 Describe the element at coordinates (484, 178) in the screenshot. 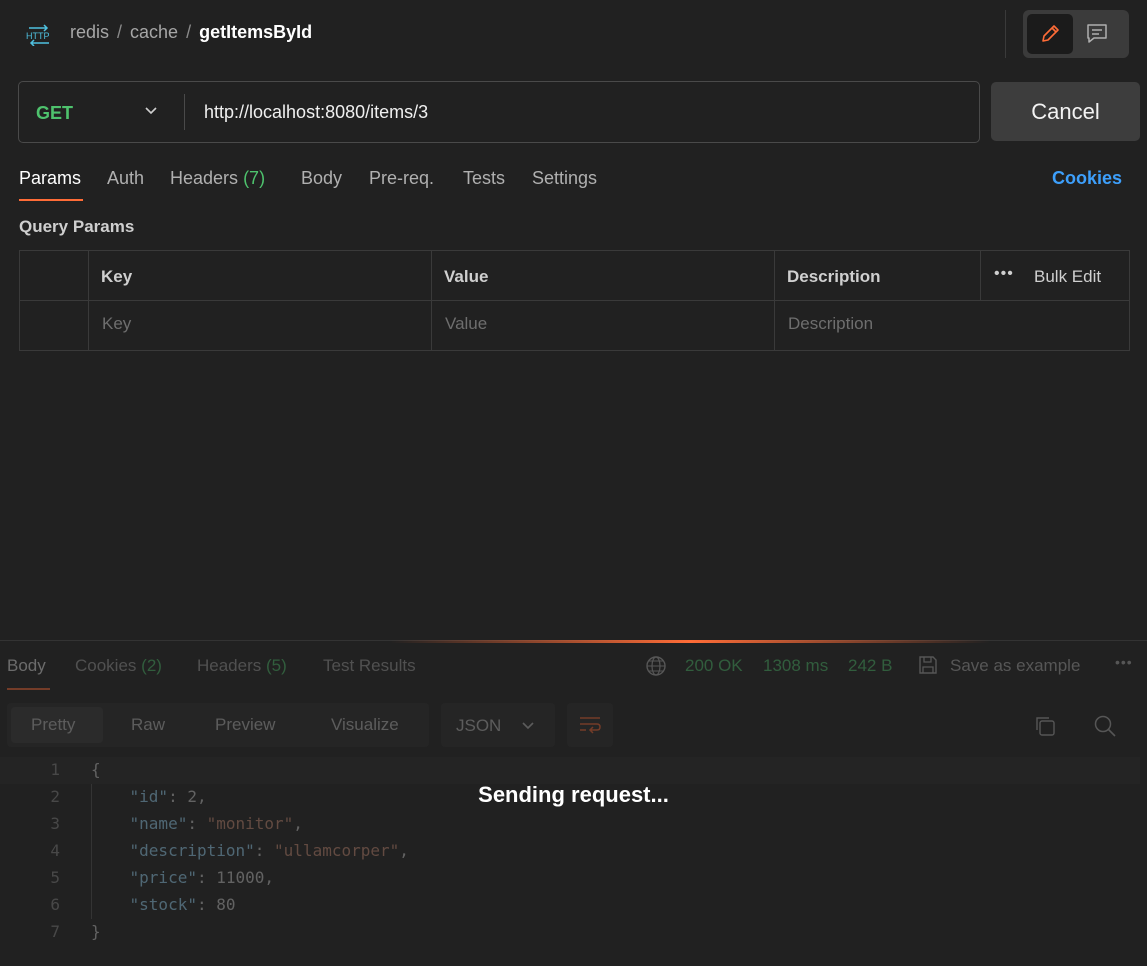

I see `tab-tests: Tests` at that location.